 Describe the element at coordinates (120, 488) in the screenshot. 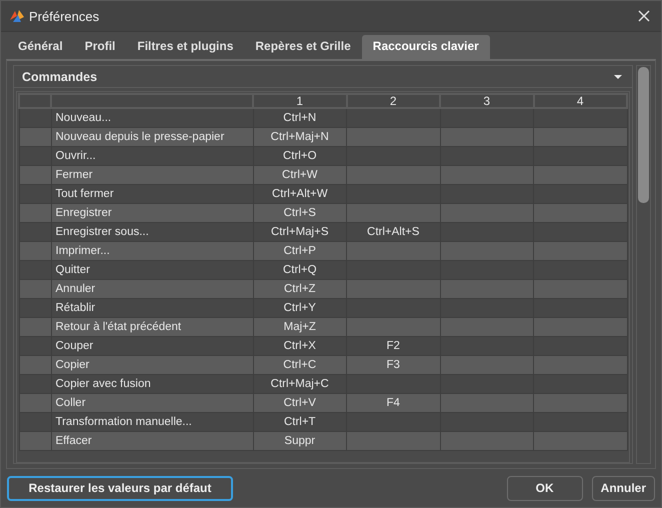

I see `button: Restaurer les valeurs par défaut` at that location.